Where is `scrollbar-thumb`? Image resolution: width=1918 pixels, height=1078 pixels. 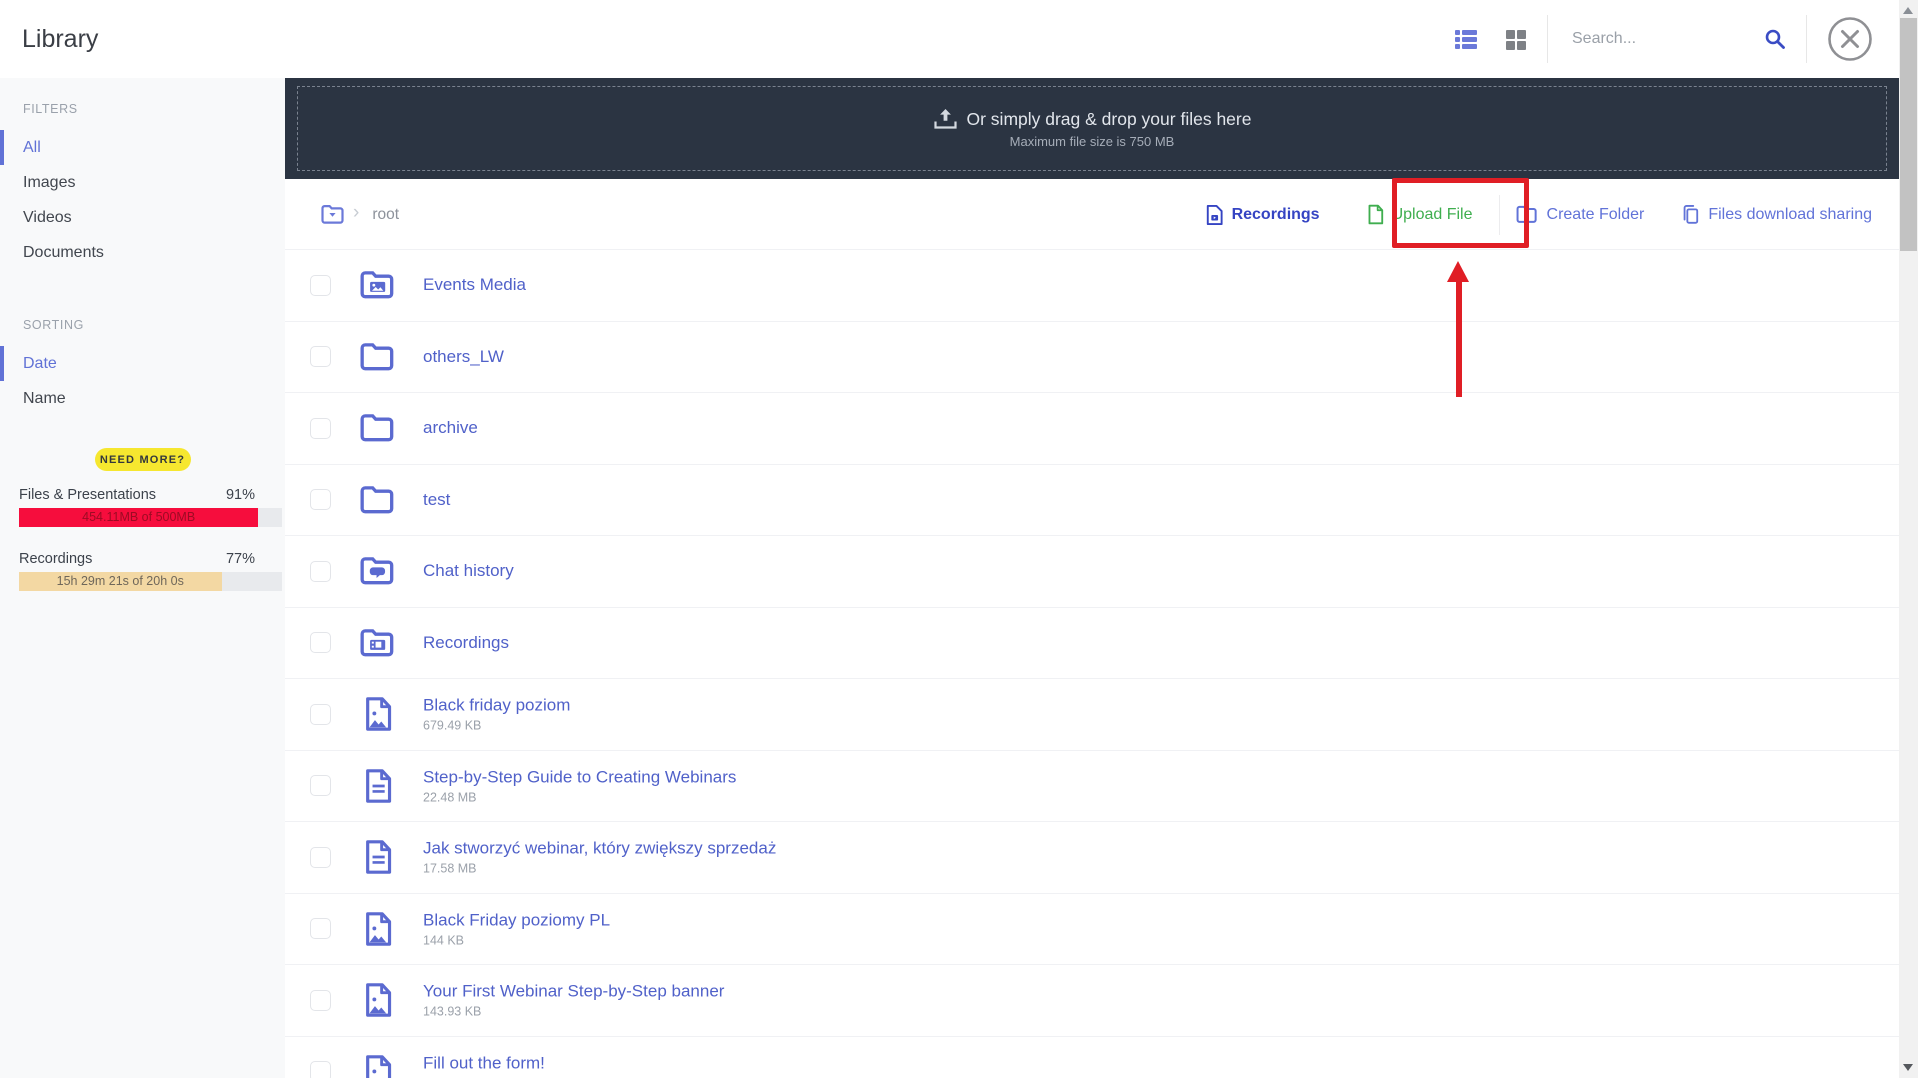 scrollbar-thumb is located at coordinates (1908, 134).